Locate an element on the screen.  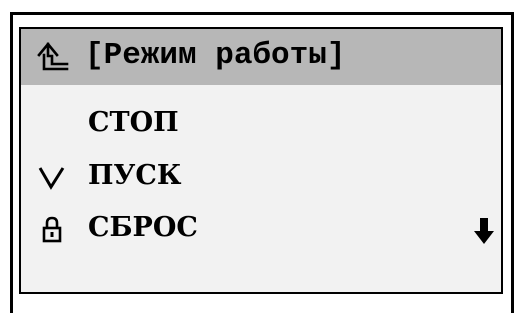
menu-item-label: СТОП is located at coordinates (133, 122).